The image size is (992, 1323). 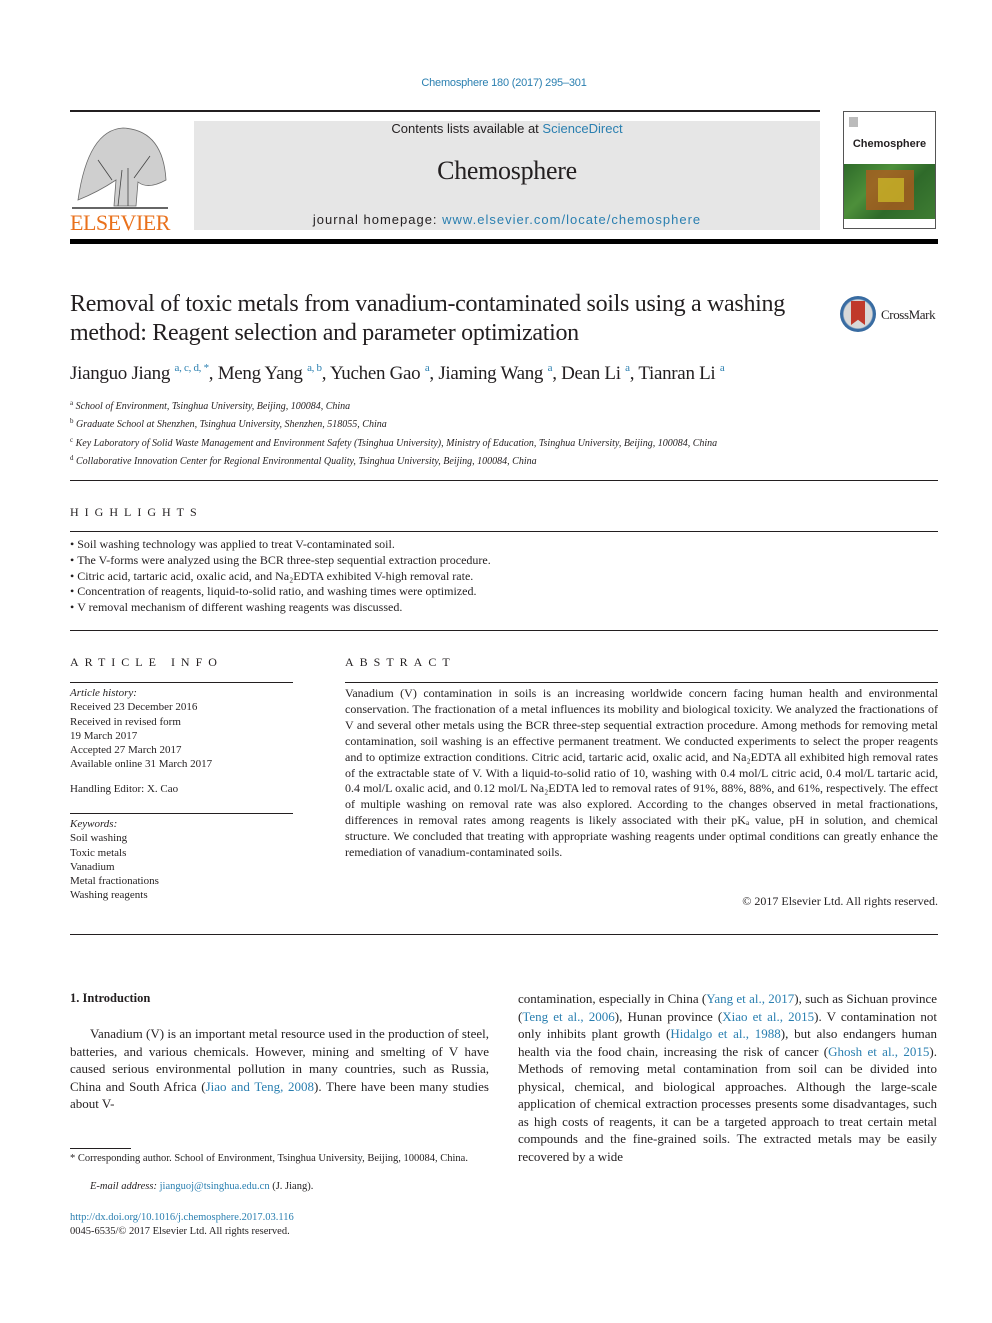 What do you see at coordinates (94, 824) in the screenshot?
I see `keywords-label: Keywords:` at bounding box center [94, 824].